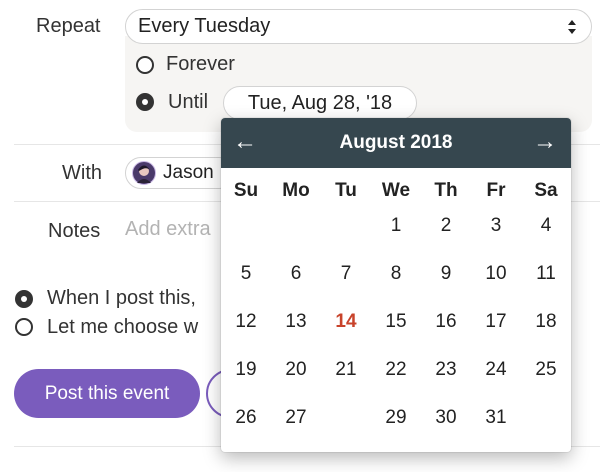 This screenshot has height=472, width=600. I want to click on calendar-month-title: August 2018, so click(396, 142).